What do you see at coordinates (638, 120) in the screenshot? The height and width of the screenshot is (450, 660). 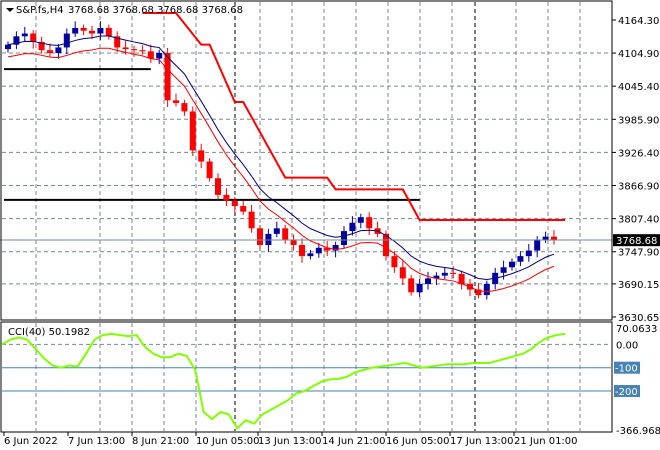 I see `price-tick-label: 3985.90` at bounding box center [638, 120].